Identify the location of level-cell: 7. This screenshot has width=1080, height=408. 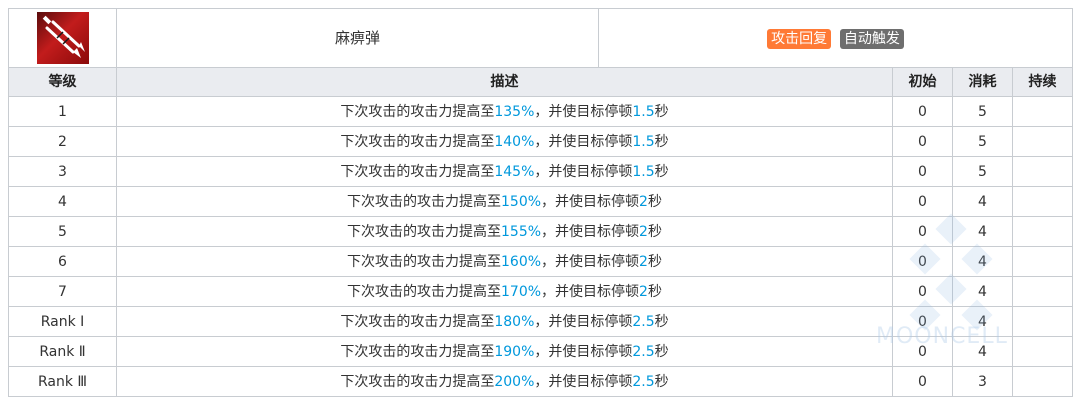
(62, 291).